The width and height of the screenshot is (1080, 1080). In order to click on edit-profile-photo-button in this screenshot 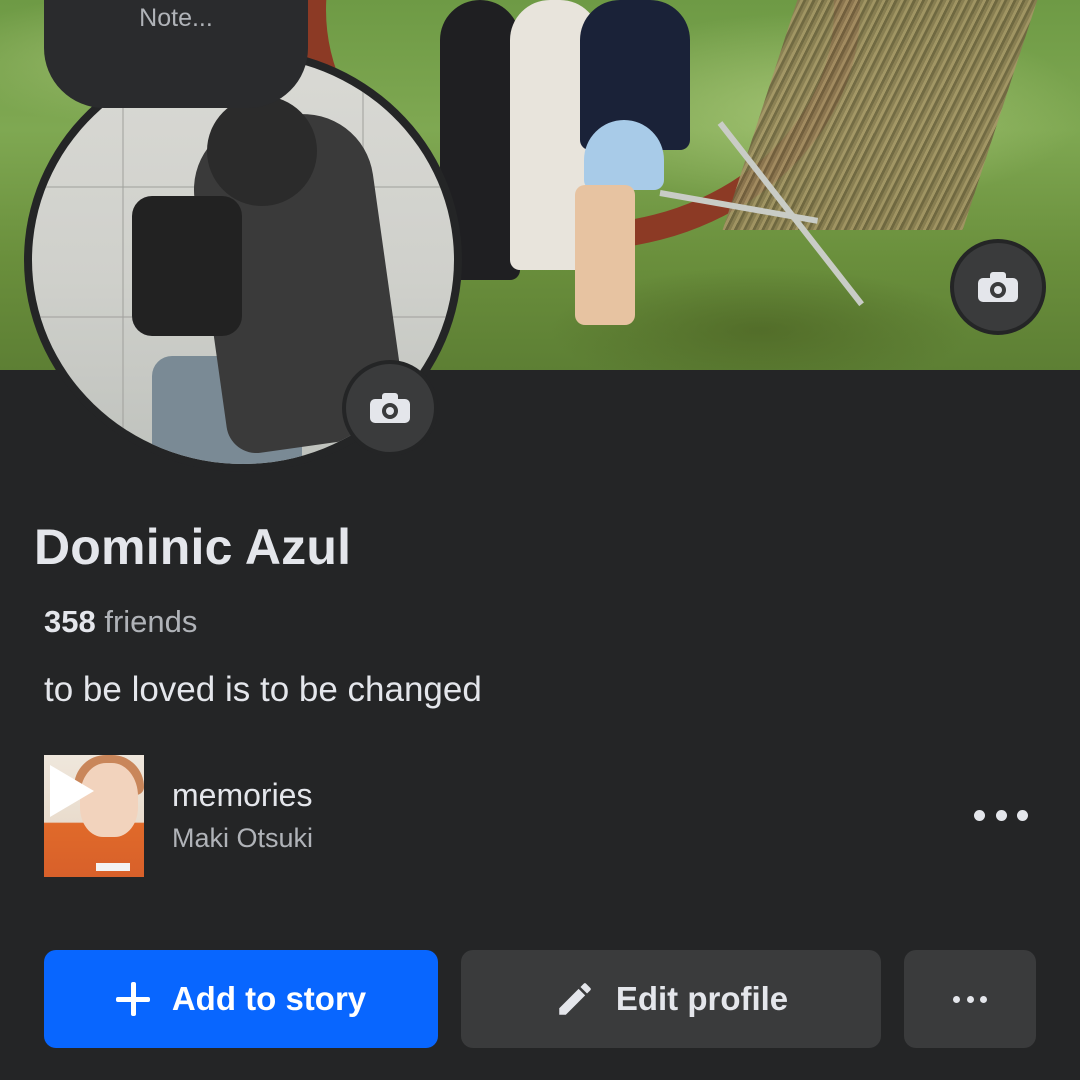, I will do `click(390, 408)`.